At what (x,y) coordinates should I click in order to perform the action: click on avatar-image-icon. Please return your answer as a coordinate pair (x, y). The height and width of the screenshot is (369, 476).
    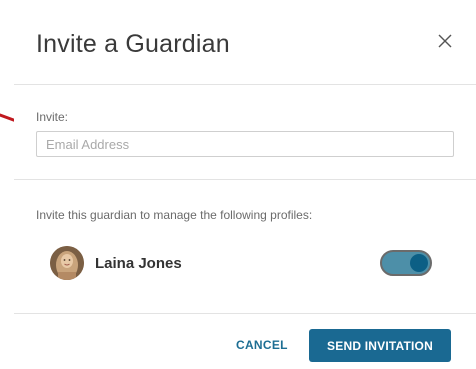
    Looking at the image, I should click on (67, 263).